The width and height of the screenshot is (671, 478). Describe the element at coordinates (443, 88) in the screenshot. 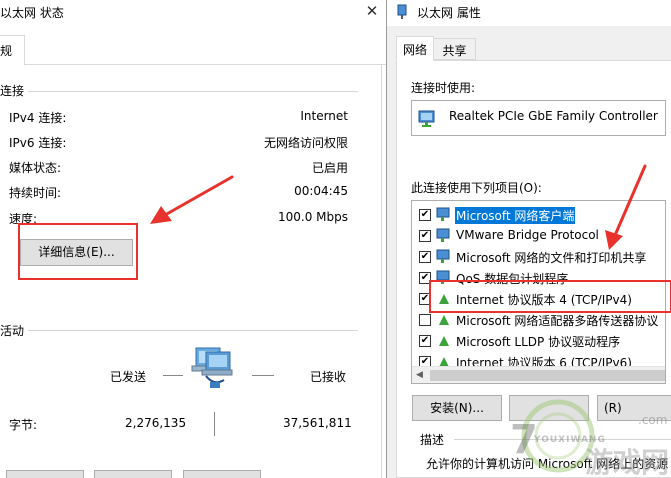

I see `connect-using-label: 连接时使用:` at that location.